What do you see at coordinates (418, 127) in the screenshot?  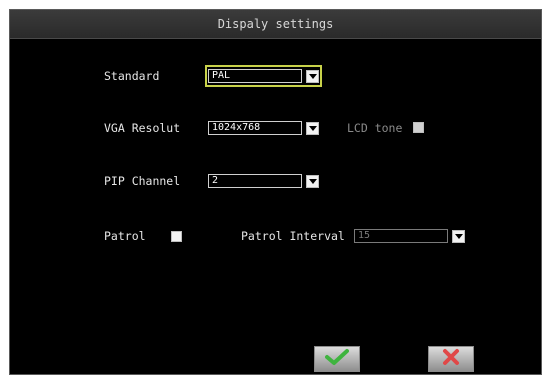 I see `lcd-tone-checkbox` at bounding box center [418, 127].